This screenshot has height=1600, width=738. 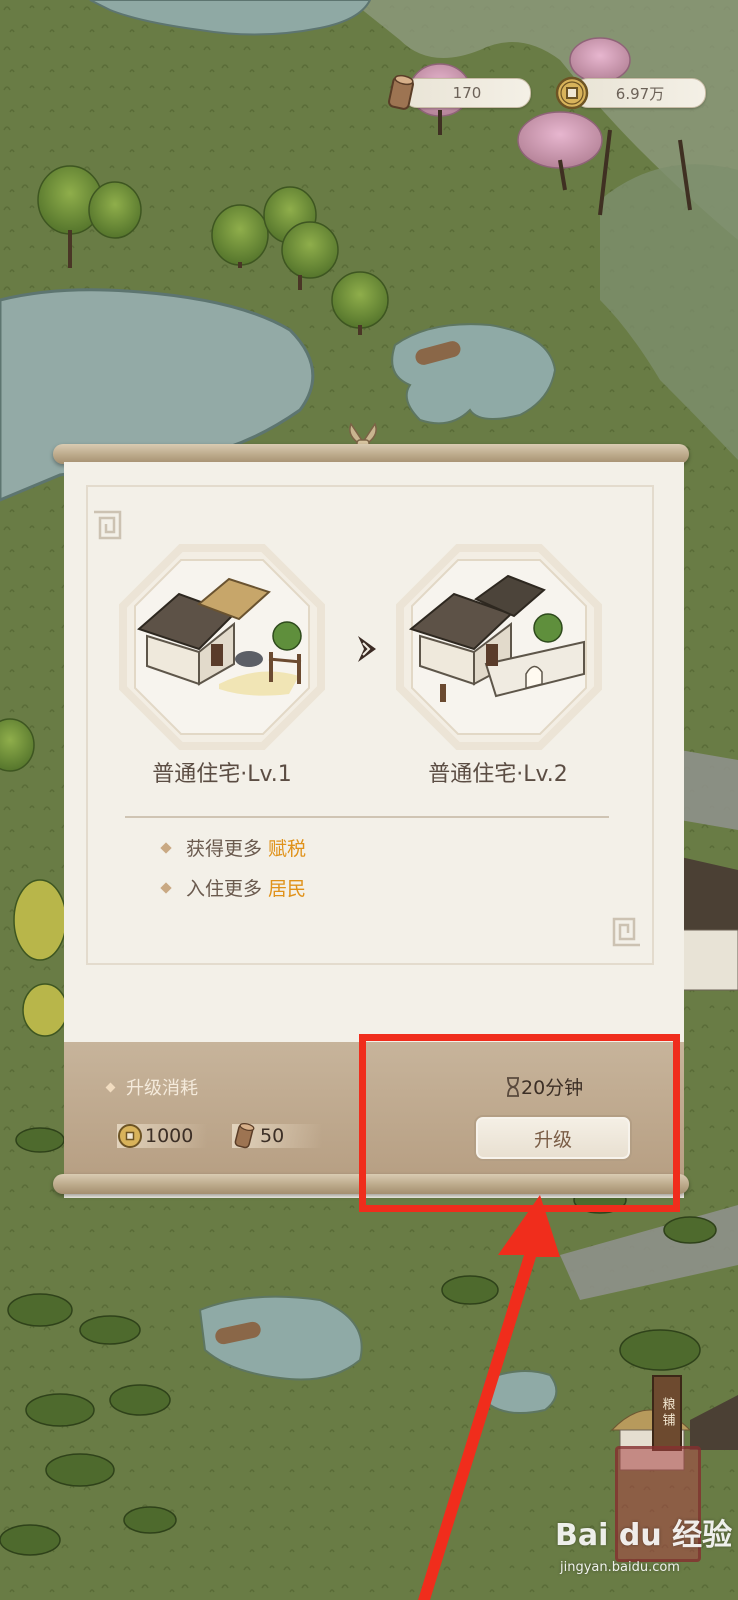 I want to click on perk-item: 获得更多 赋税, so click(x=233, y=847).